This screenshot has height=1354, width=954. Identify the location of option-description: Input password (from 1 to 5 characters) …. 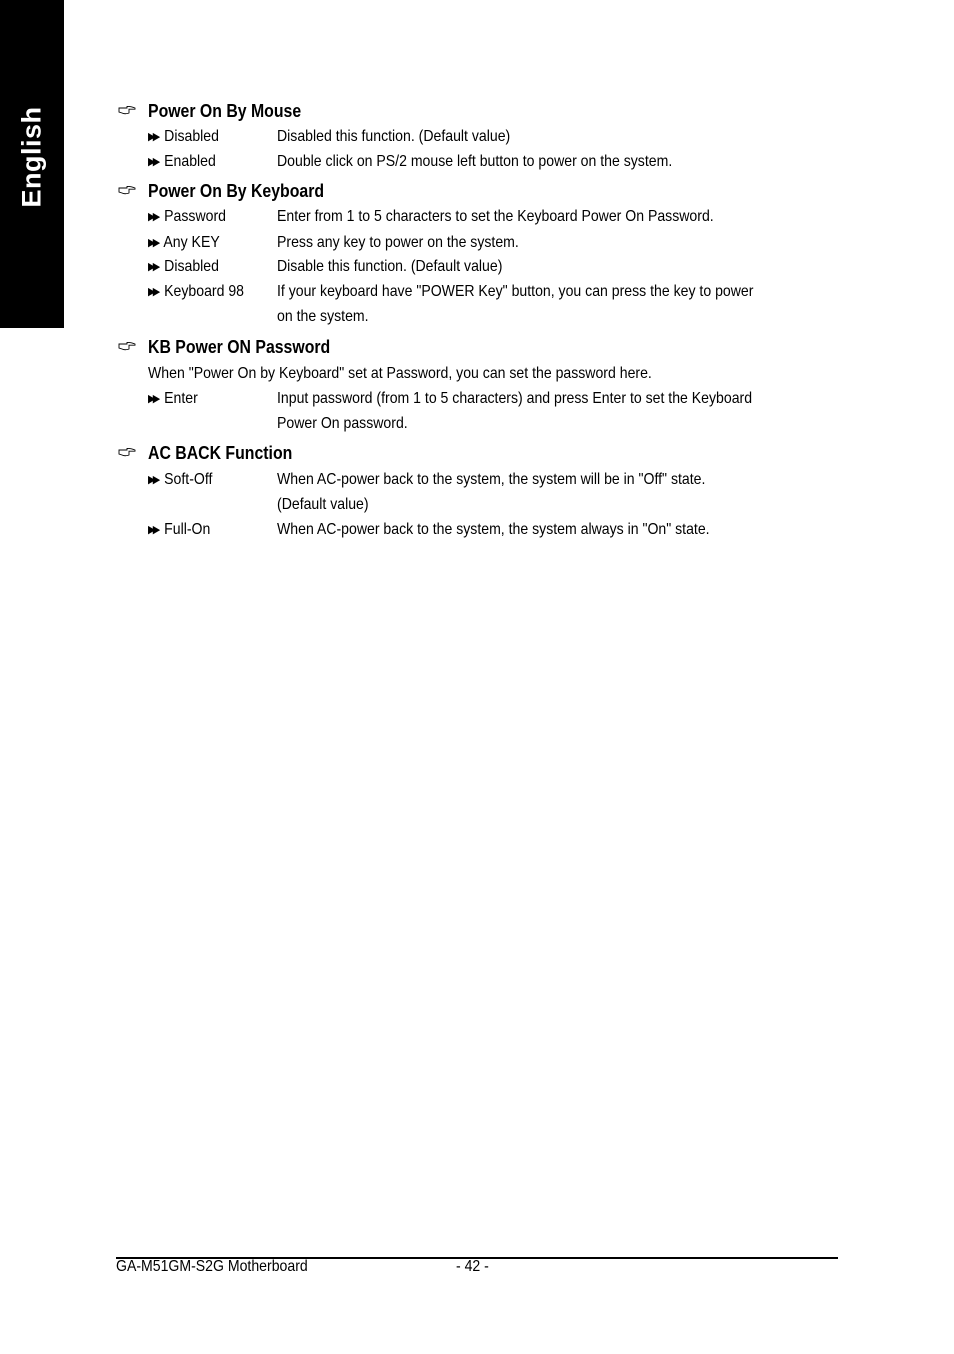
(515, 398).